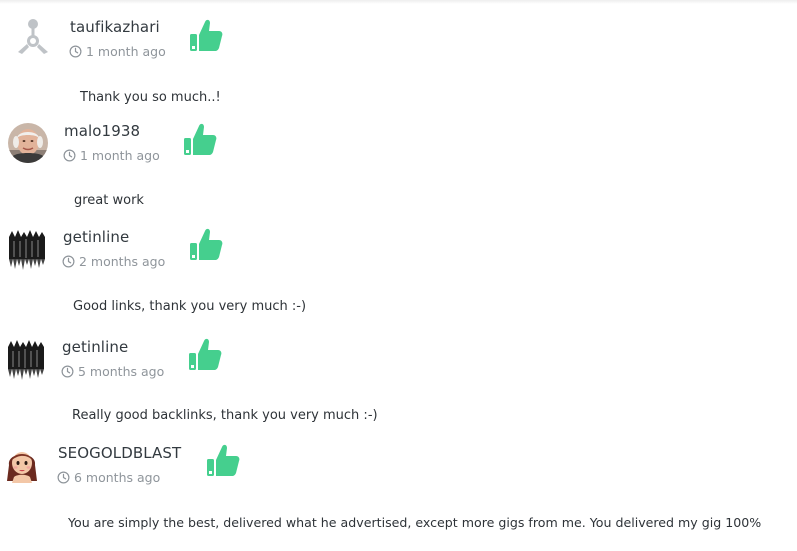 The height and width of the screenshot is (551, 797). Describe the element at coordinates (119, 453) in the screenshot. I see `username: SEOGOLDBLAST` at that location.